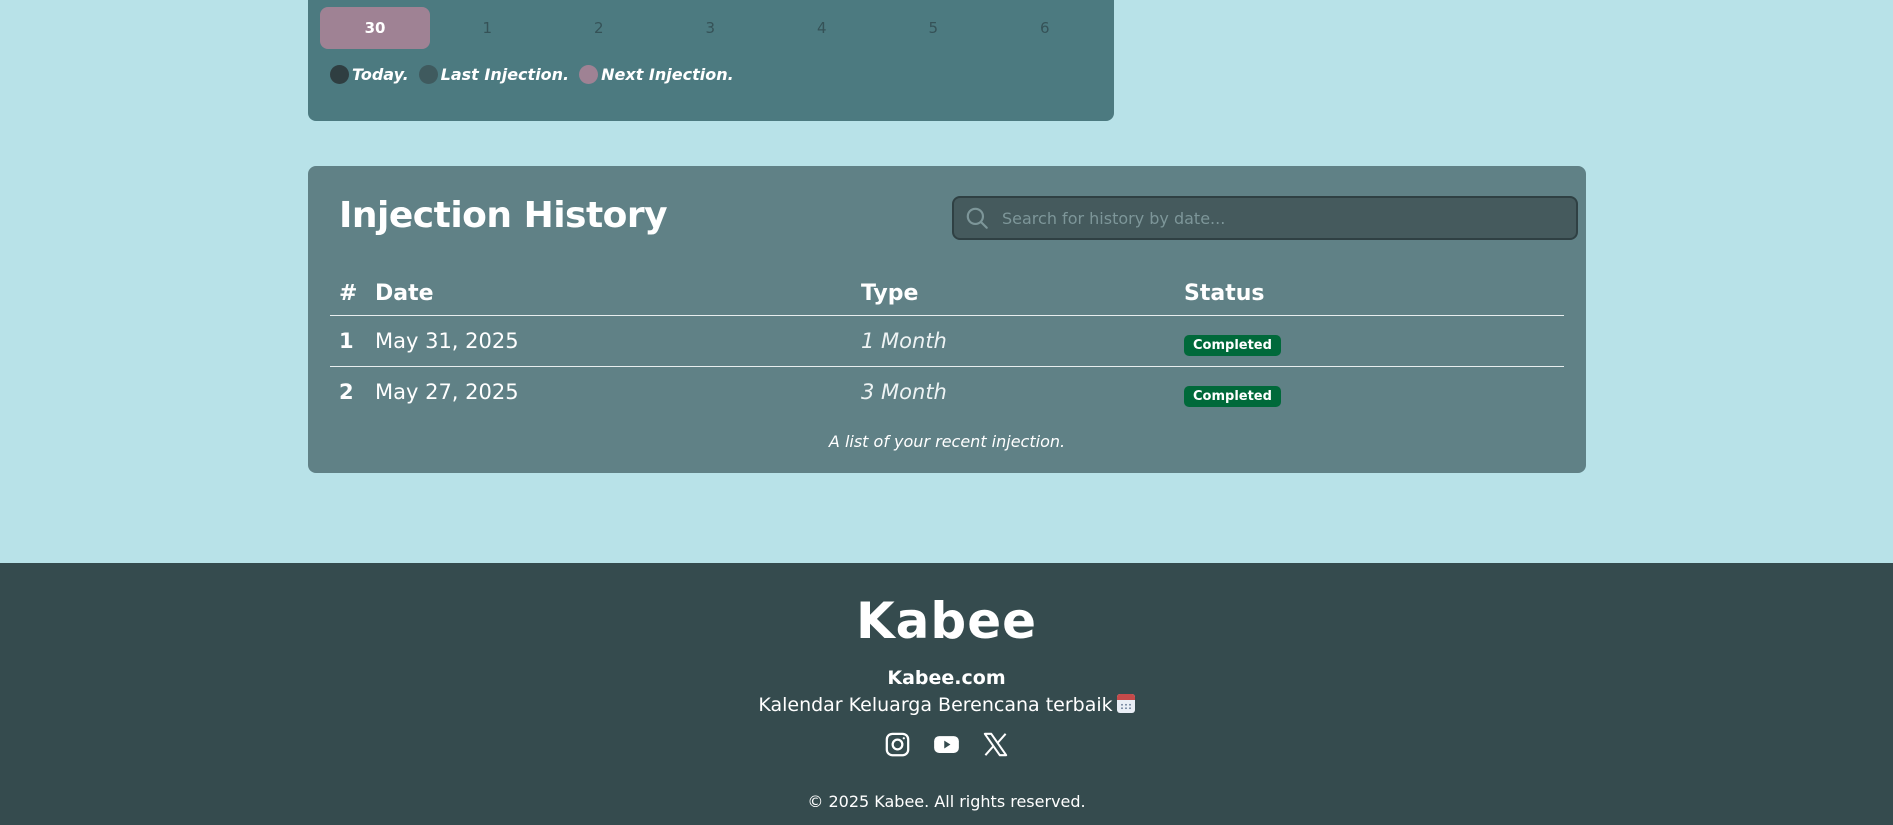  What do you see at coordinates (946, 678) in the screenshot?
I see `site-name: Kabee.com` at bounding box center [946, 678].